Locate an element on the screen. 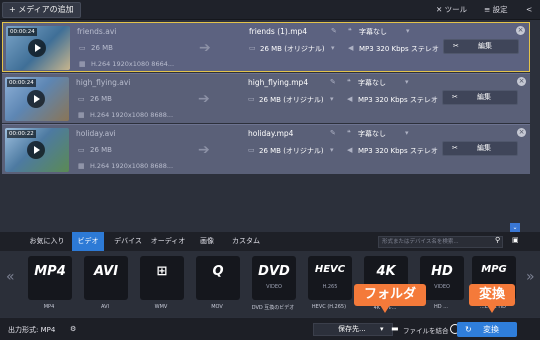 The height and width of the screenshot is (340, 540). source-file-size: 26 MB is located at coordinates (102, 48).